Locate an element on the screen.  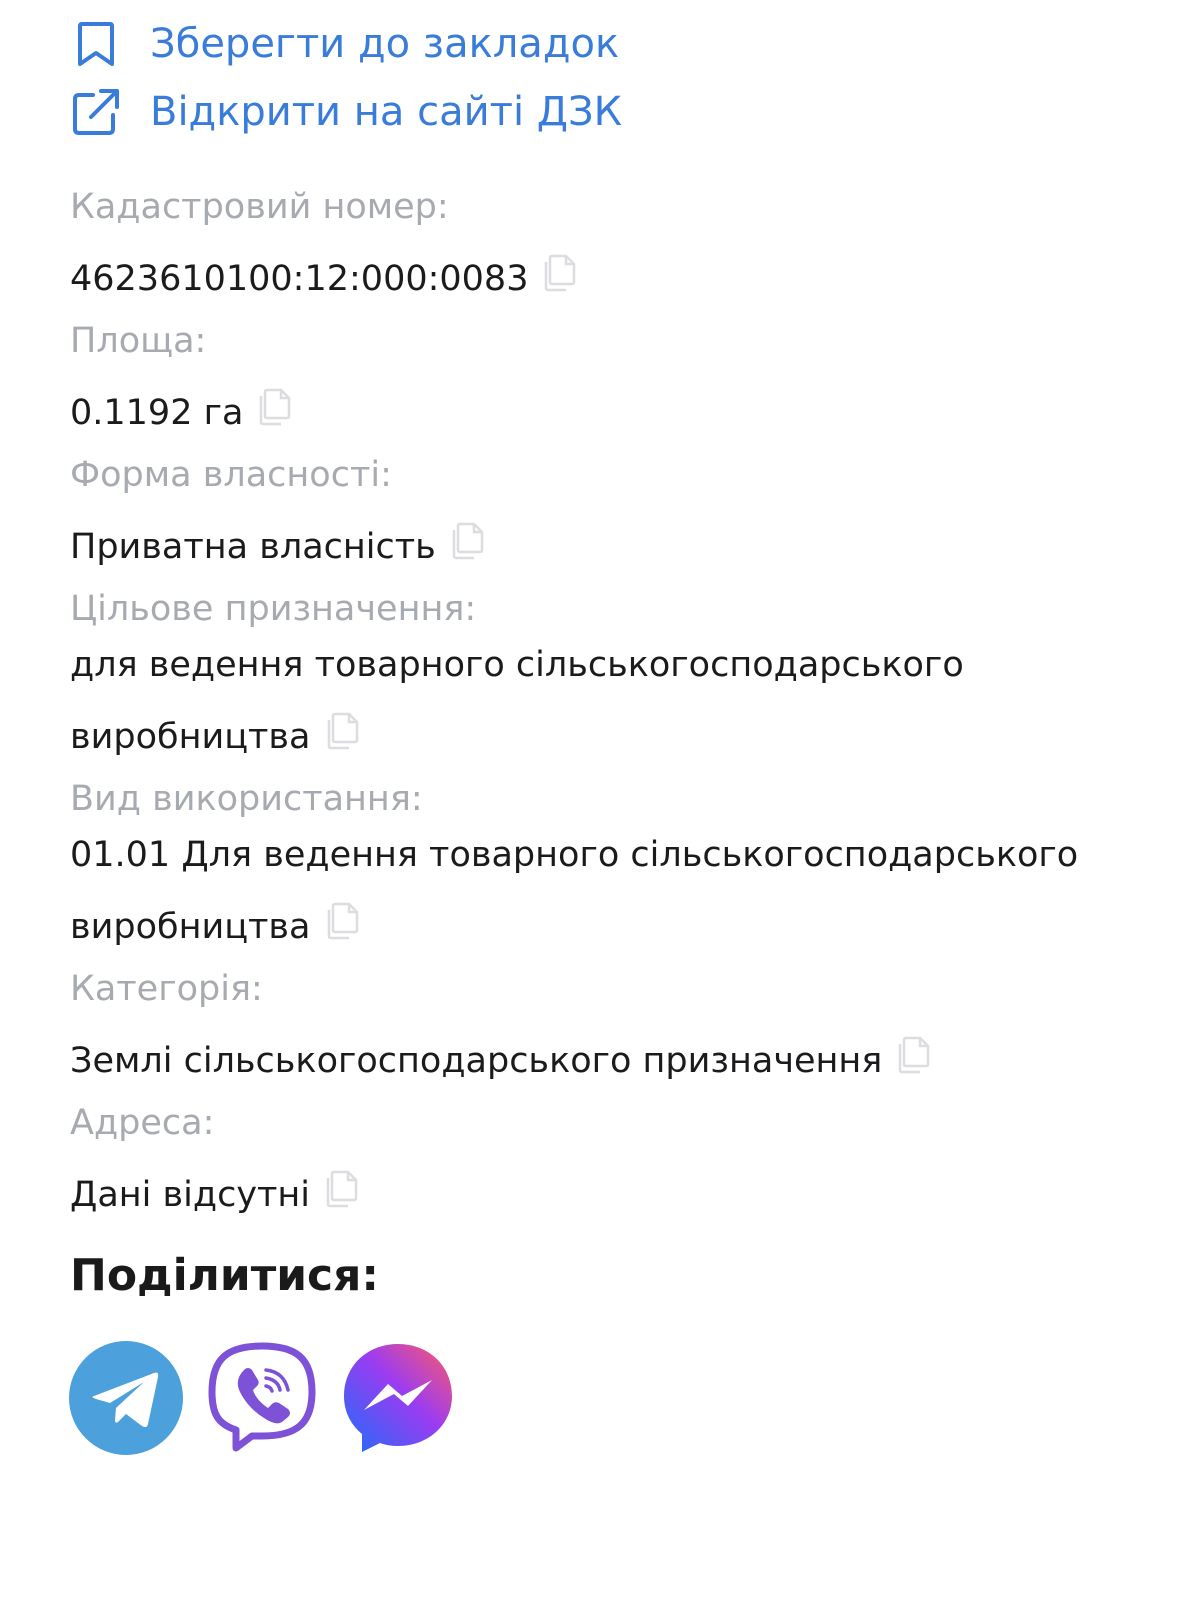
messenger-share-button is located at coordinates (398, 1398).